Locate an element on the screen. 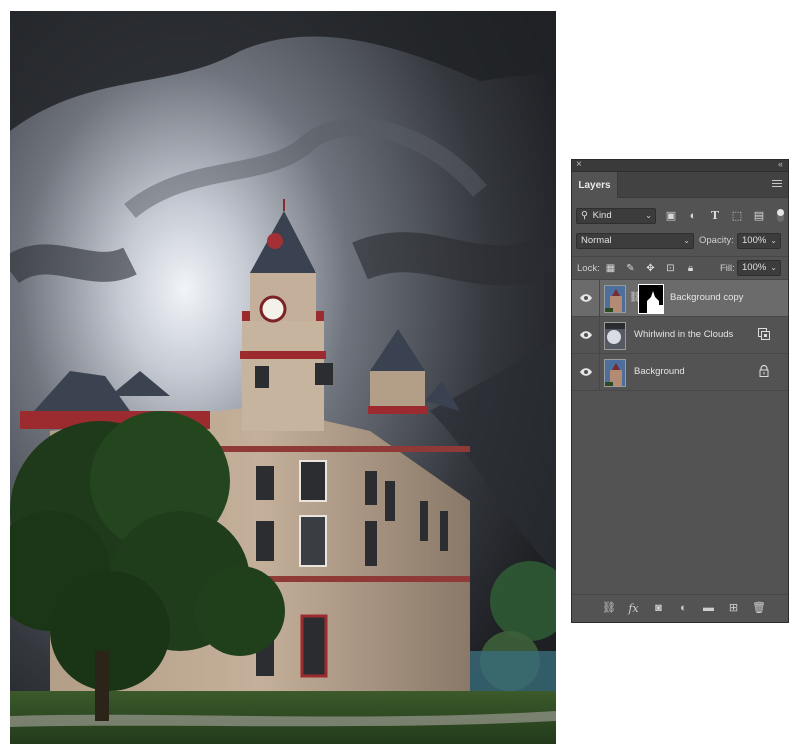 The width and height of the screenshot is (800, 753). layer-row-background: Background is located at coordinates (680, 372).